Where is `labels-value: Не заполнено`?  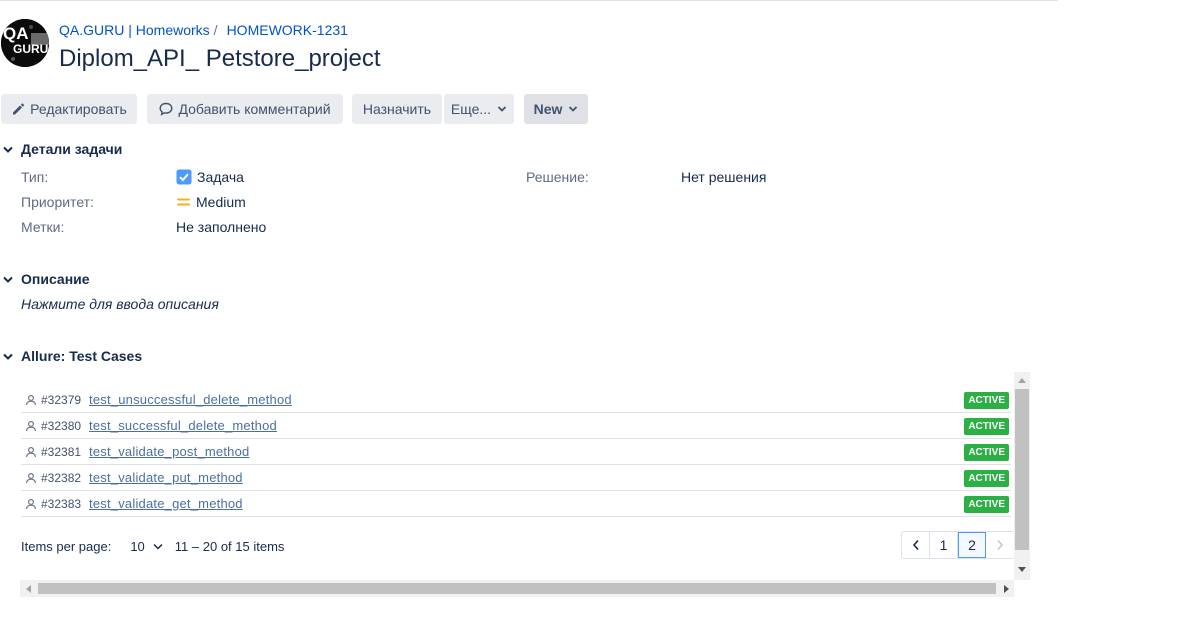
labels-value: Не заполнено is located at coordinates (221, 227).